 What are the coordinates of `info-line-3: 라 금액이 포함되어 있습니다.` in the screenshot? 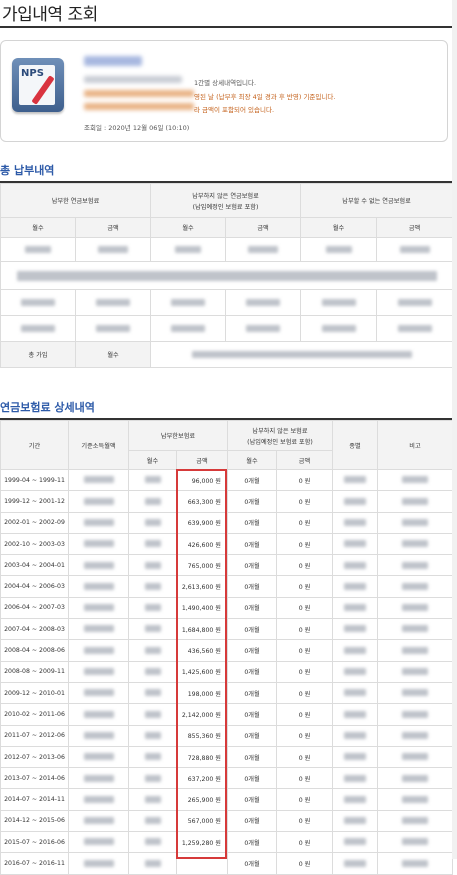 It's located at (234, 110).